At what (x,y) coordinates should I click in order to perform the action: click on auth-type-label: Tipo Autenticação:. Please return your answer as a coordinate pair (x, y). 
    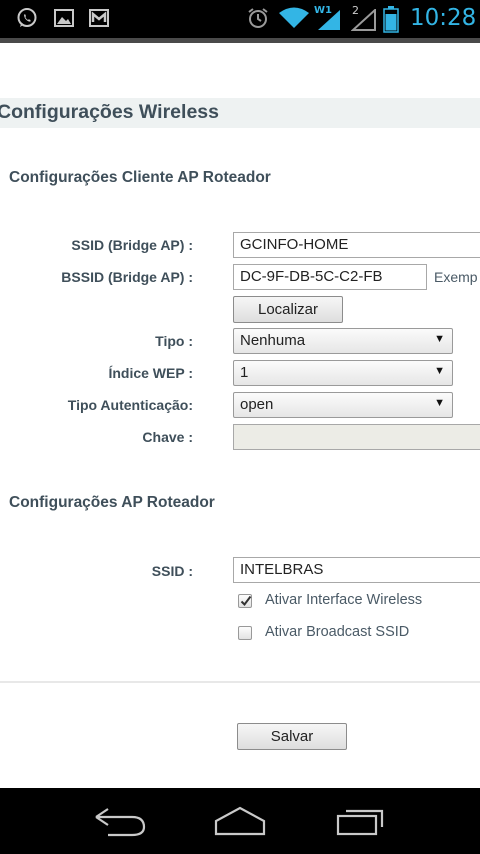
    Looking at the image, I should click on (130, 405).